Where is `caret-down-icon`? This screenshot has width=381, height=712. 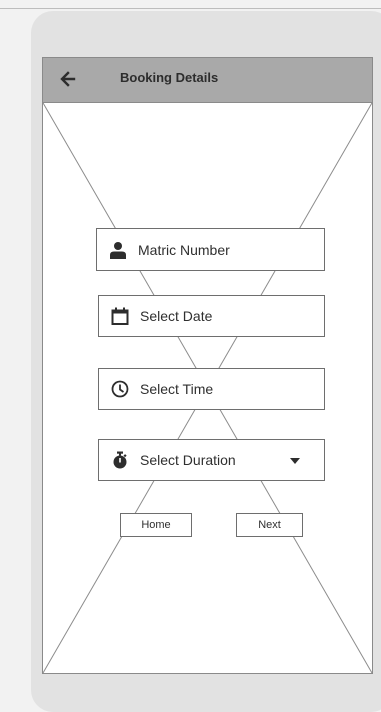 caret-down-icon is located at coordinates (295, 461).